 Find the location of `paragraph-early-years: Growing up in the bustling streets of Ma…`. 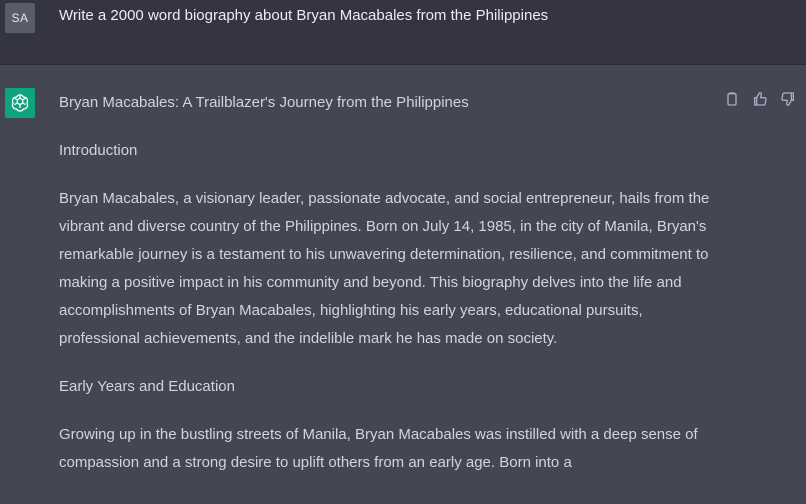

paragraph-early-years: Growing up in the bustling streets of Ma… is located at coordinates (378, 448).